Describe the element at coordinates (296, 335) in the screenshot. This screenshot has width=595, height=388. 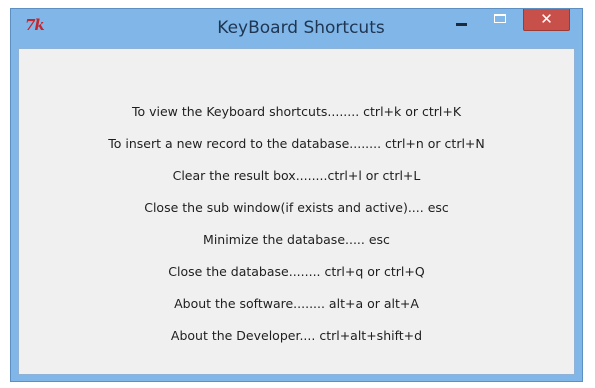
I see `shortcut-line-about-developer: About the Developer.... ctrl+alt+shift+d` at that location.